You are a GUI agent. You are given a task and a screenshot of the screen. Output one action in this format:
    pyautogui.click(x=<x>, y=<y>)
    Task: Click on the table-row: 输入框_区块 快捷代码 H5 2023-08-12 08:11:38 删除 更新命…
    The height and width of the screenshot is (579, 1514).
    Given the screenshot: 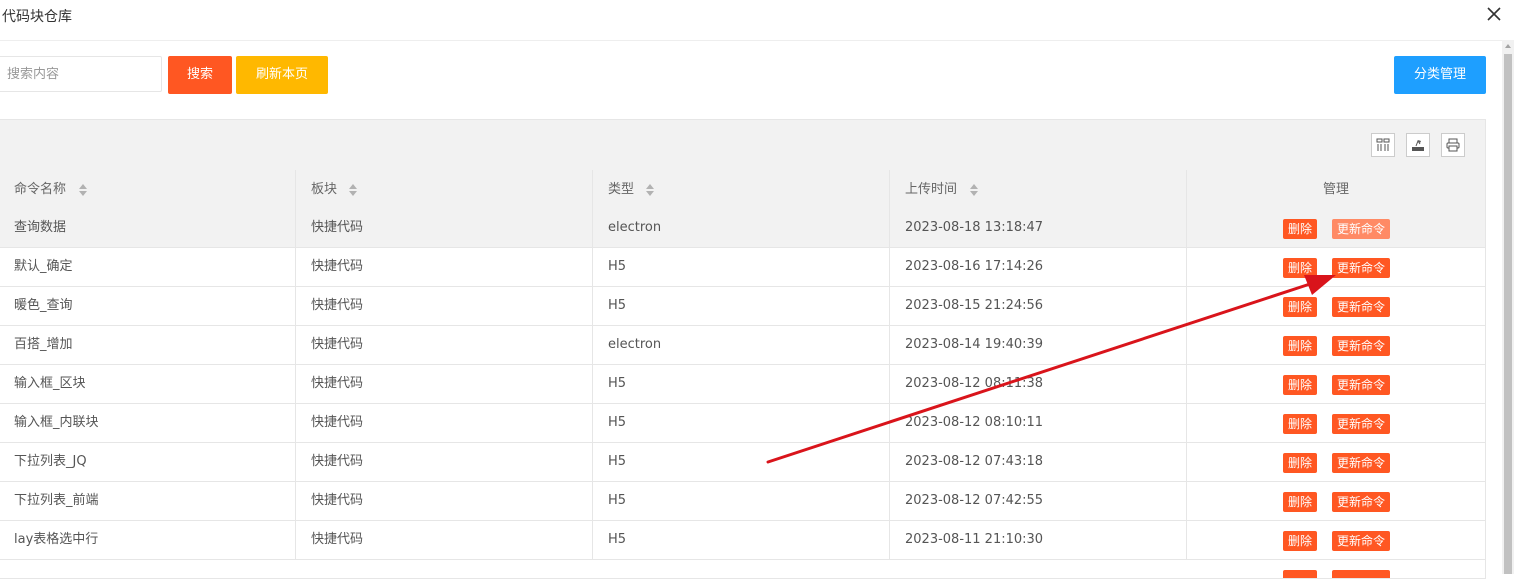 What is the action you would take?
    pyautogui.click(x=742, y=384)
    